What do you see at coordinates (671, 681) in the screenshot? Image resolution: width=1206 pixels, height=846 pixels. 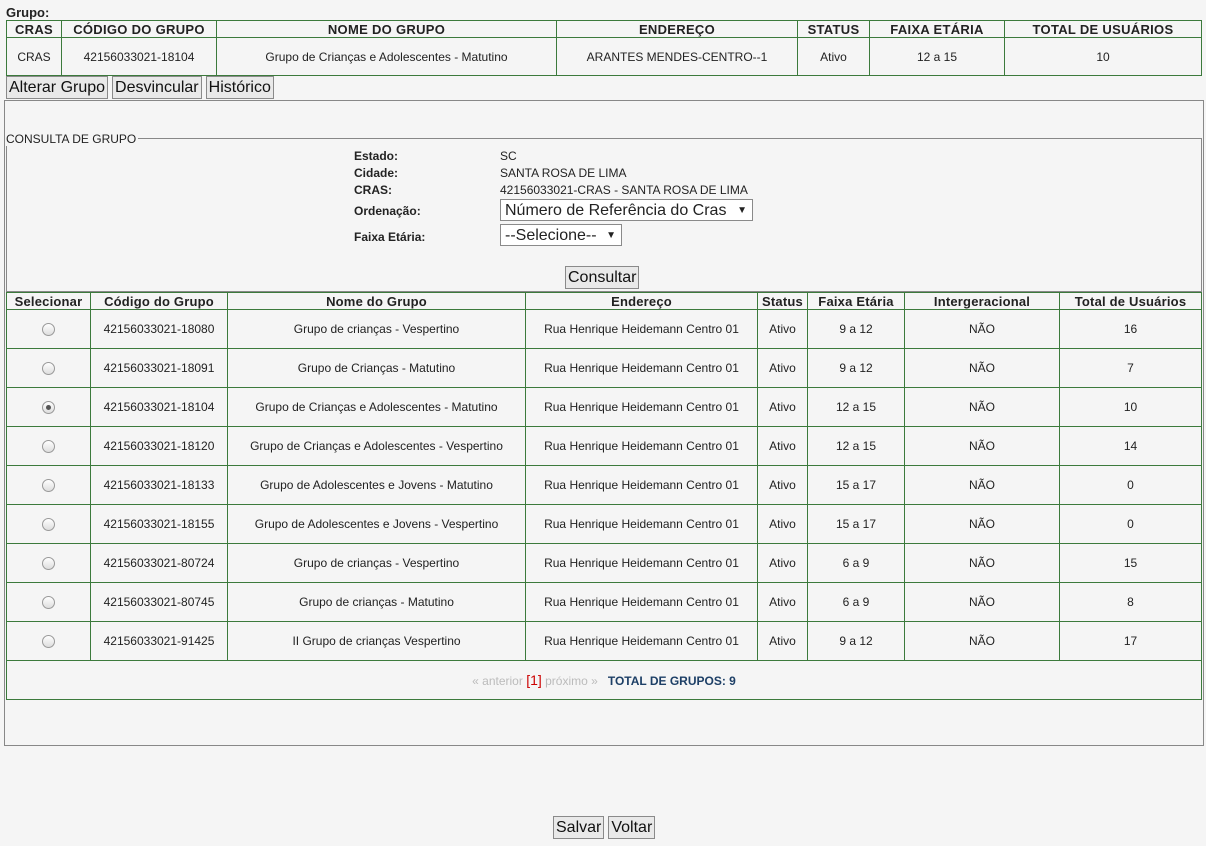 I see `total-groups-count: TOTAL DE GRUPOS: 9` at bounding box center [671, 681].